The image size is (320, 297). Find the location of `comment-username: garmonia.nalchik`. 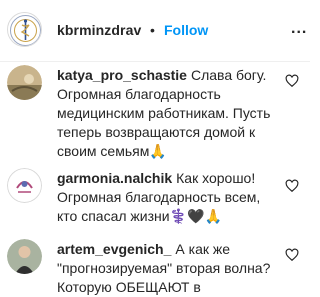

comment-username: garmonia.nalchik is located at coordinates (114, 178).